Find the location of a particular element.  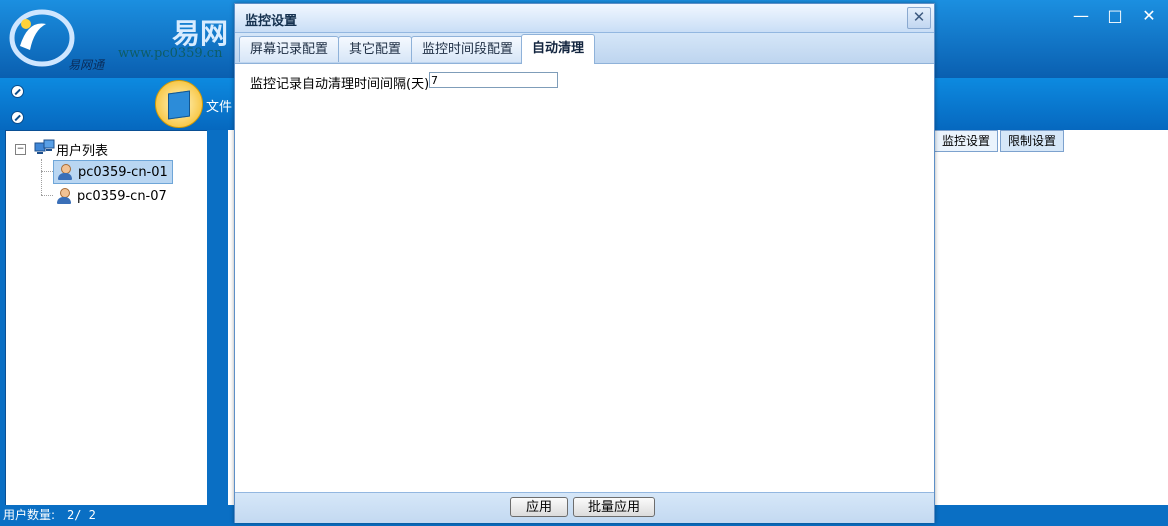

tree-collapse-toggle: − is located at coordinates (20, 149).